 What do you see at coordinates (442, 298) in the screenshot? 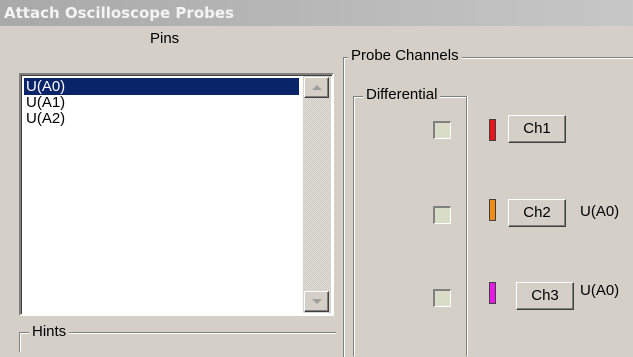
I see `ch3-differential-checkbox` at bounding box center [442, 298].